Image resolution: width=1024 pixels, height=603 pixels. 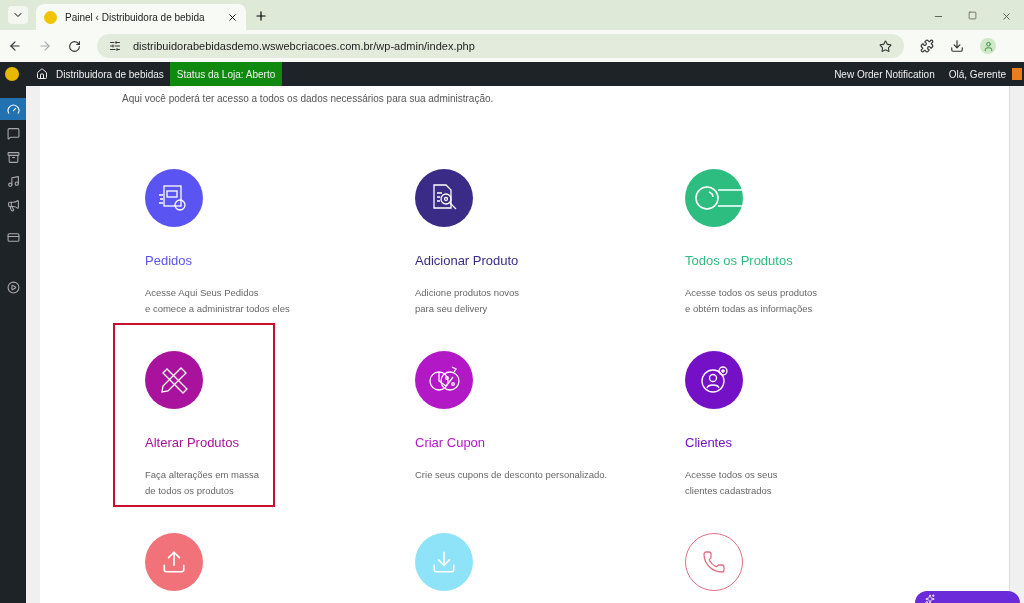 What do you see at coordinates (110, 74) in the screenshot?
I see `site-name-link: Distribuidora de bebidas` at bounding box center [110, 74].